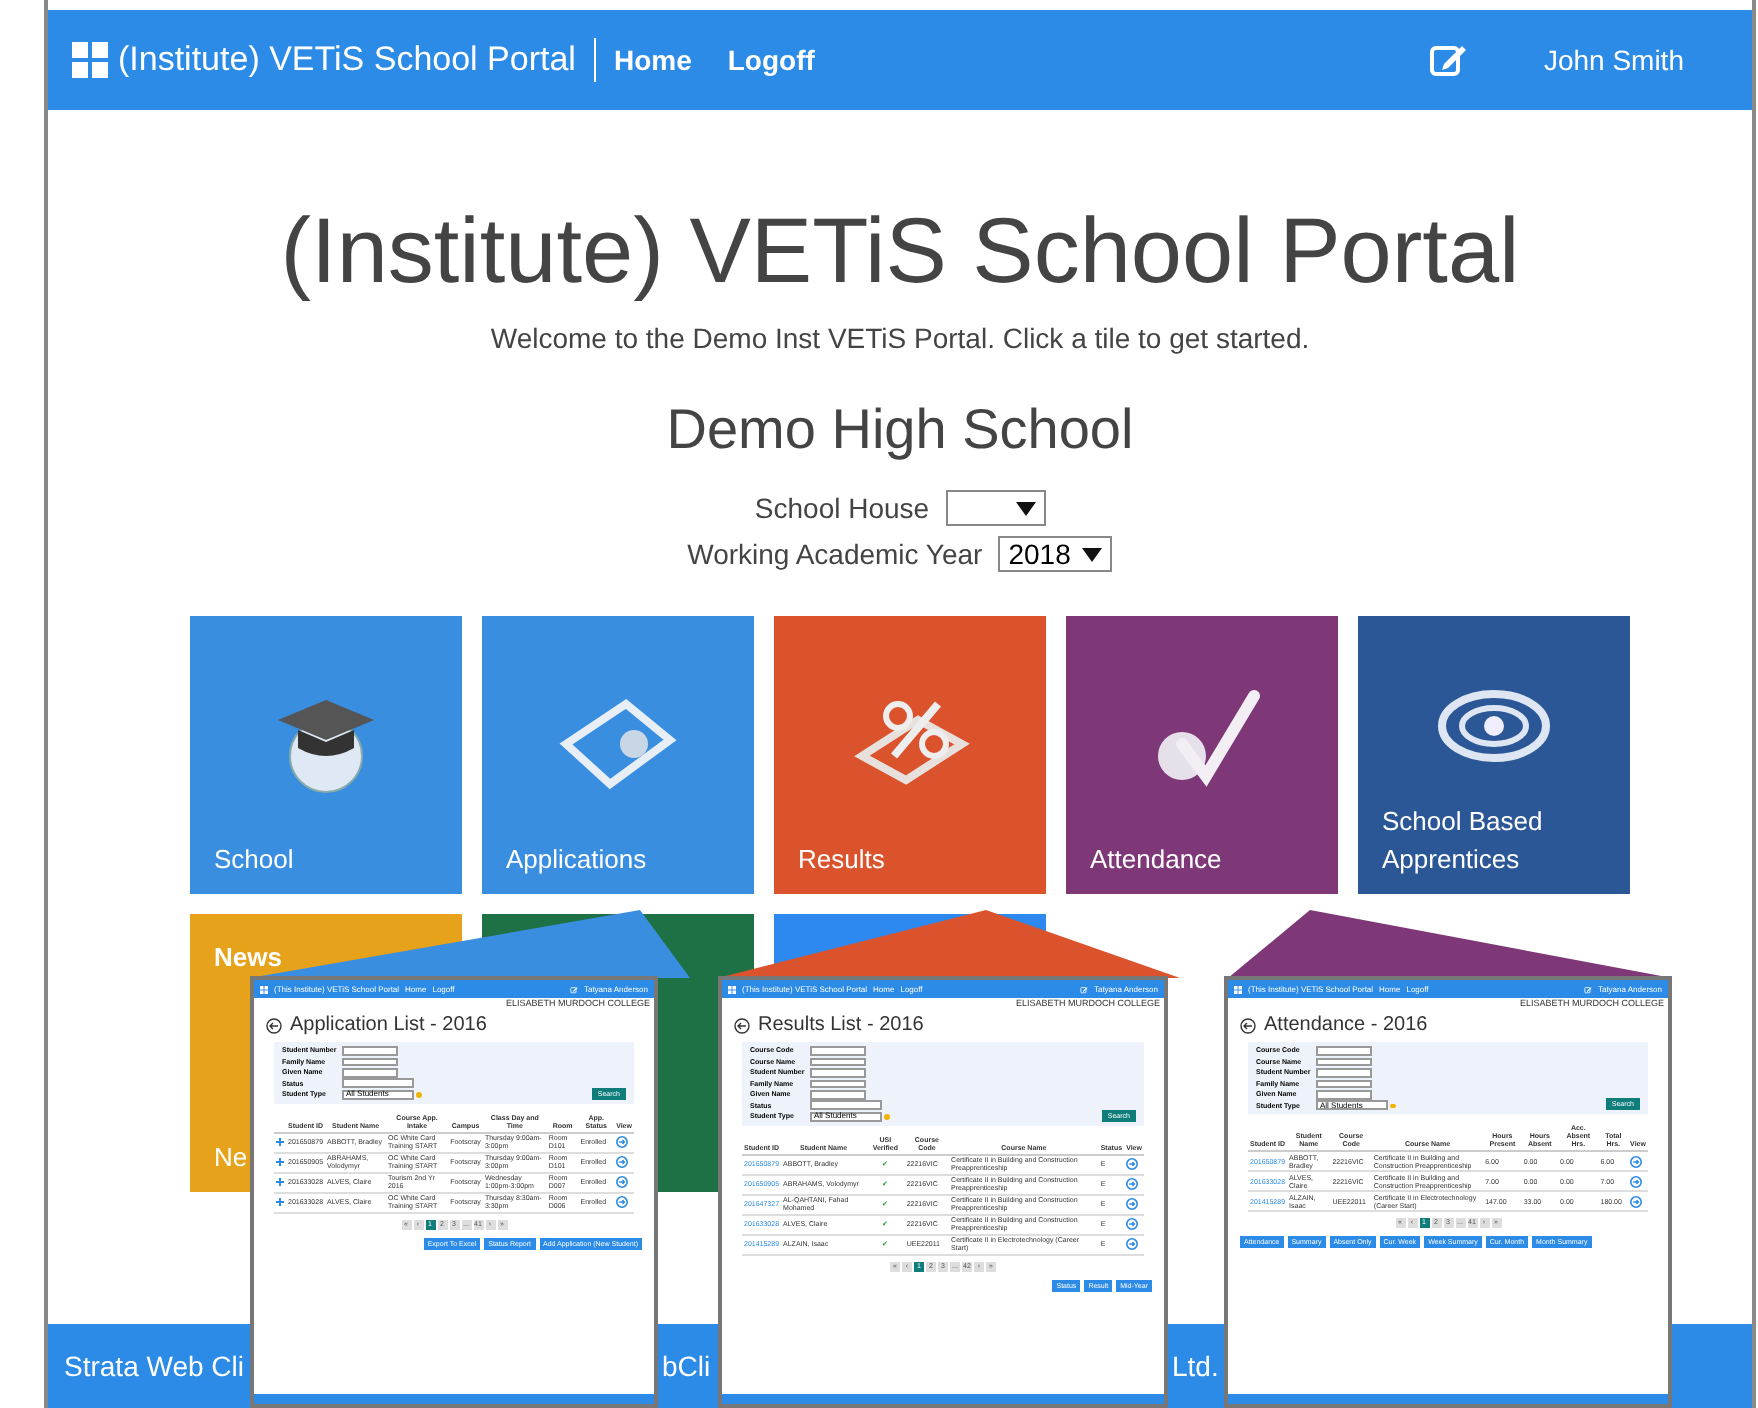  I want to click on filter-label: School House, so click(842, 508).